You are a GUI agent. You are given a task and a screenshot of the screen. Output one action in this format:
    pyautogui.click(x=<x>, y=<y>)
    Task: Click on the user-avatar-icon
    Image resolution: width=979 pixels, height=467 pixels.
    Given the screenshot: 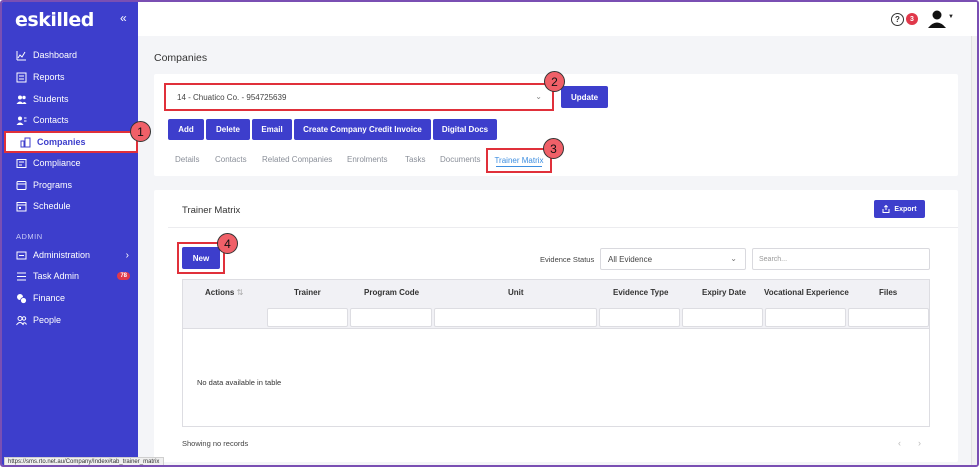 What is the action you would take?
    pyautogui.click(x=938, y=19)
    